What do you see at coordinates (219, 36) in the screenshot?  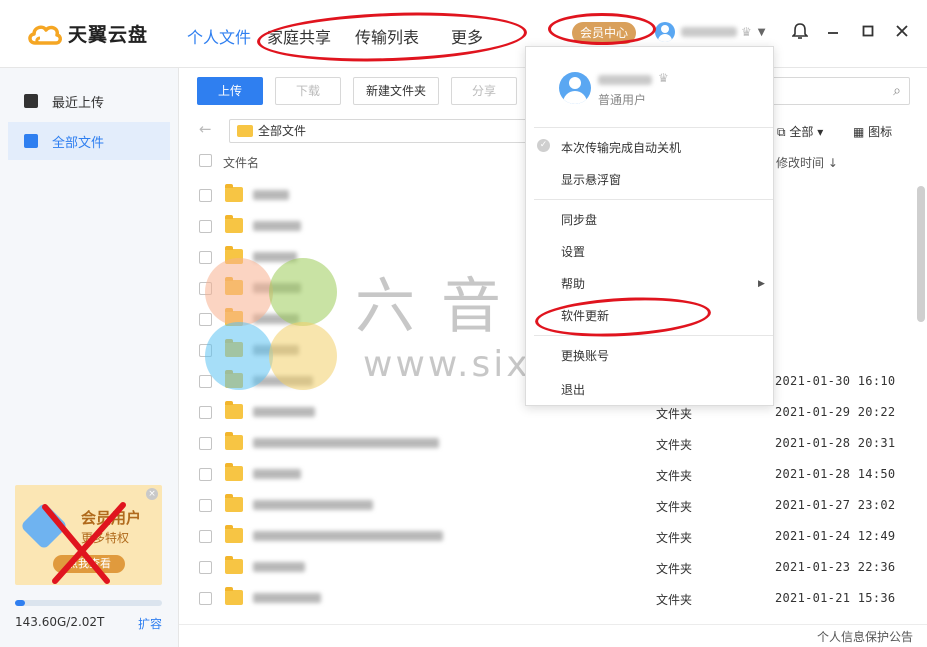 I see `tab-personal-files: 个人文件` at bounding box center [219, 36].